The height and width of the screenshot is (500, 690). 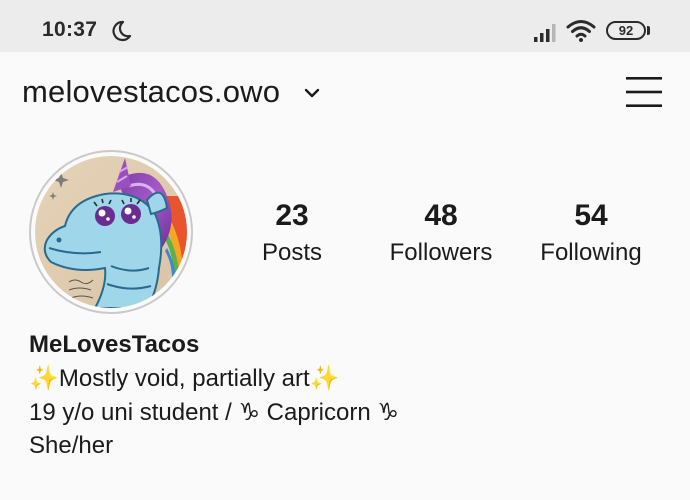 I want to click on stat-posts-label: Posts, so click(x=292, y=252).